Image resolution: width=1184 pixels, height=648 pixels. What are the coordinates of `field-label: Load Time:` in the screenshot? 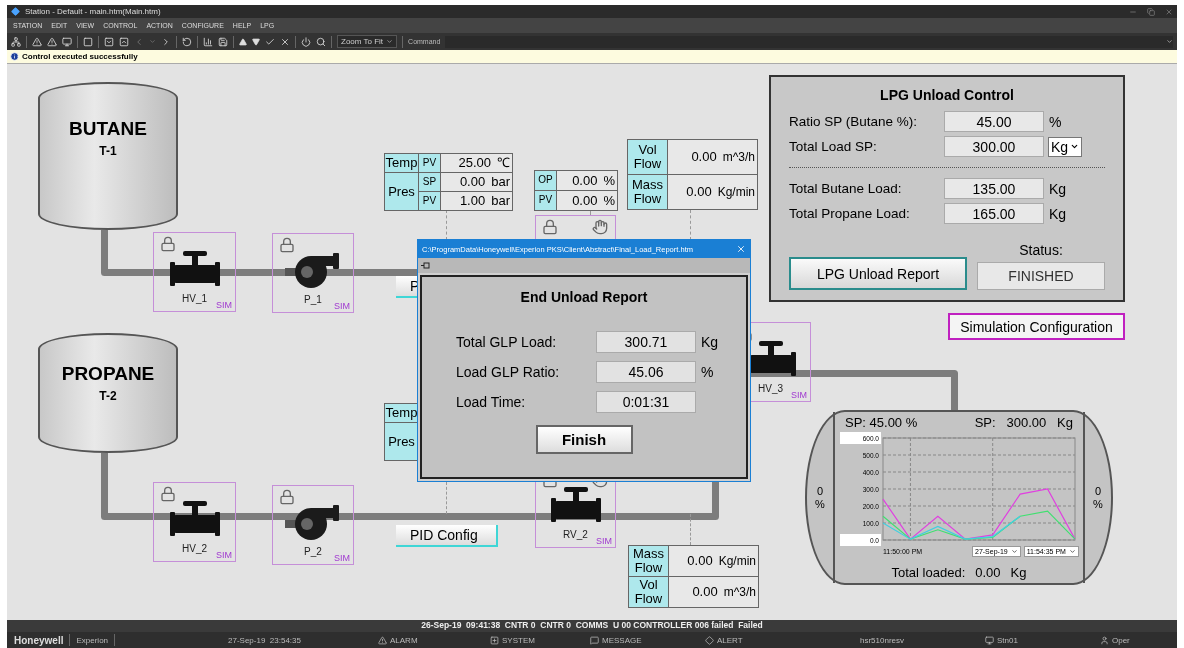 It's located at (491, 402).